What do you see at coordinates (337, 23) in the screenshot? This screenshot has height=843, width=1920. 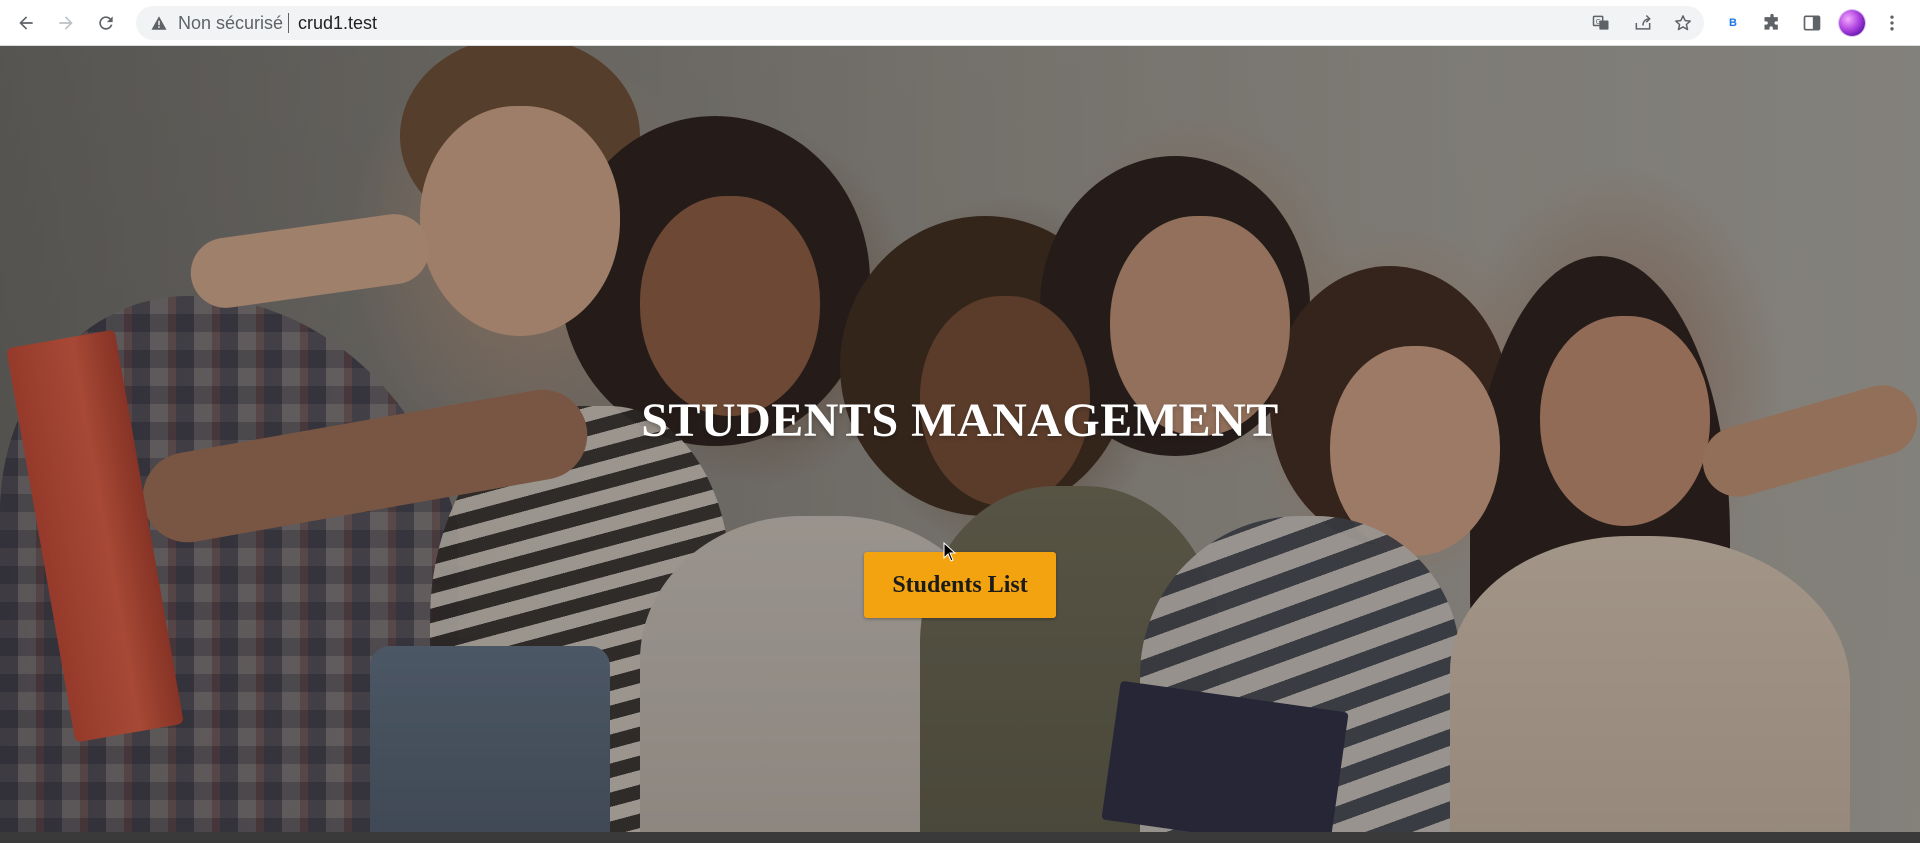 I see `url-text: crud1.test` at bounding box center [337, 23].